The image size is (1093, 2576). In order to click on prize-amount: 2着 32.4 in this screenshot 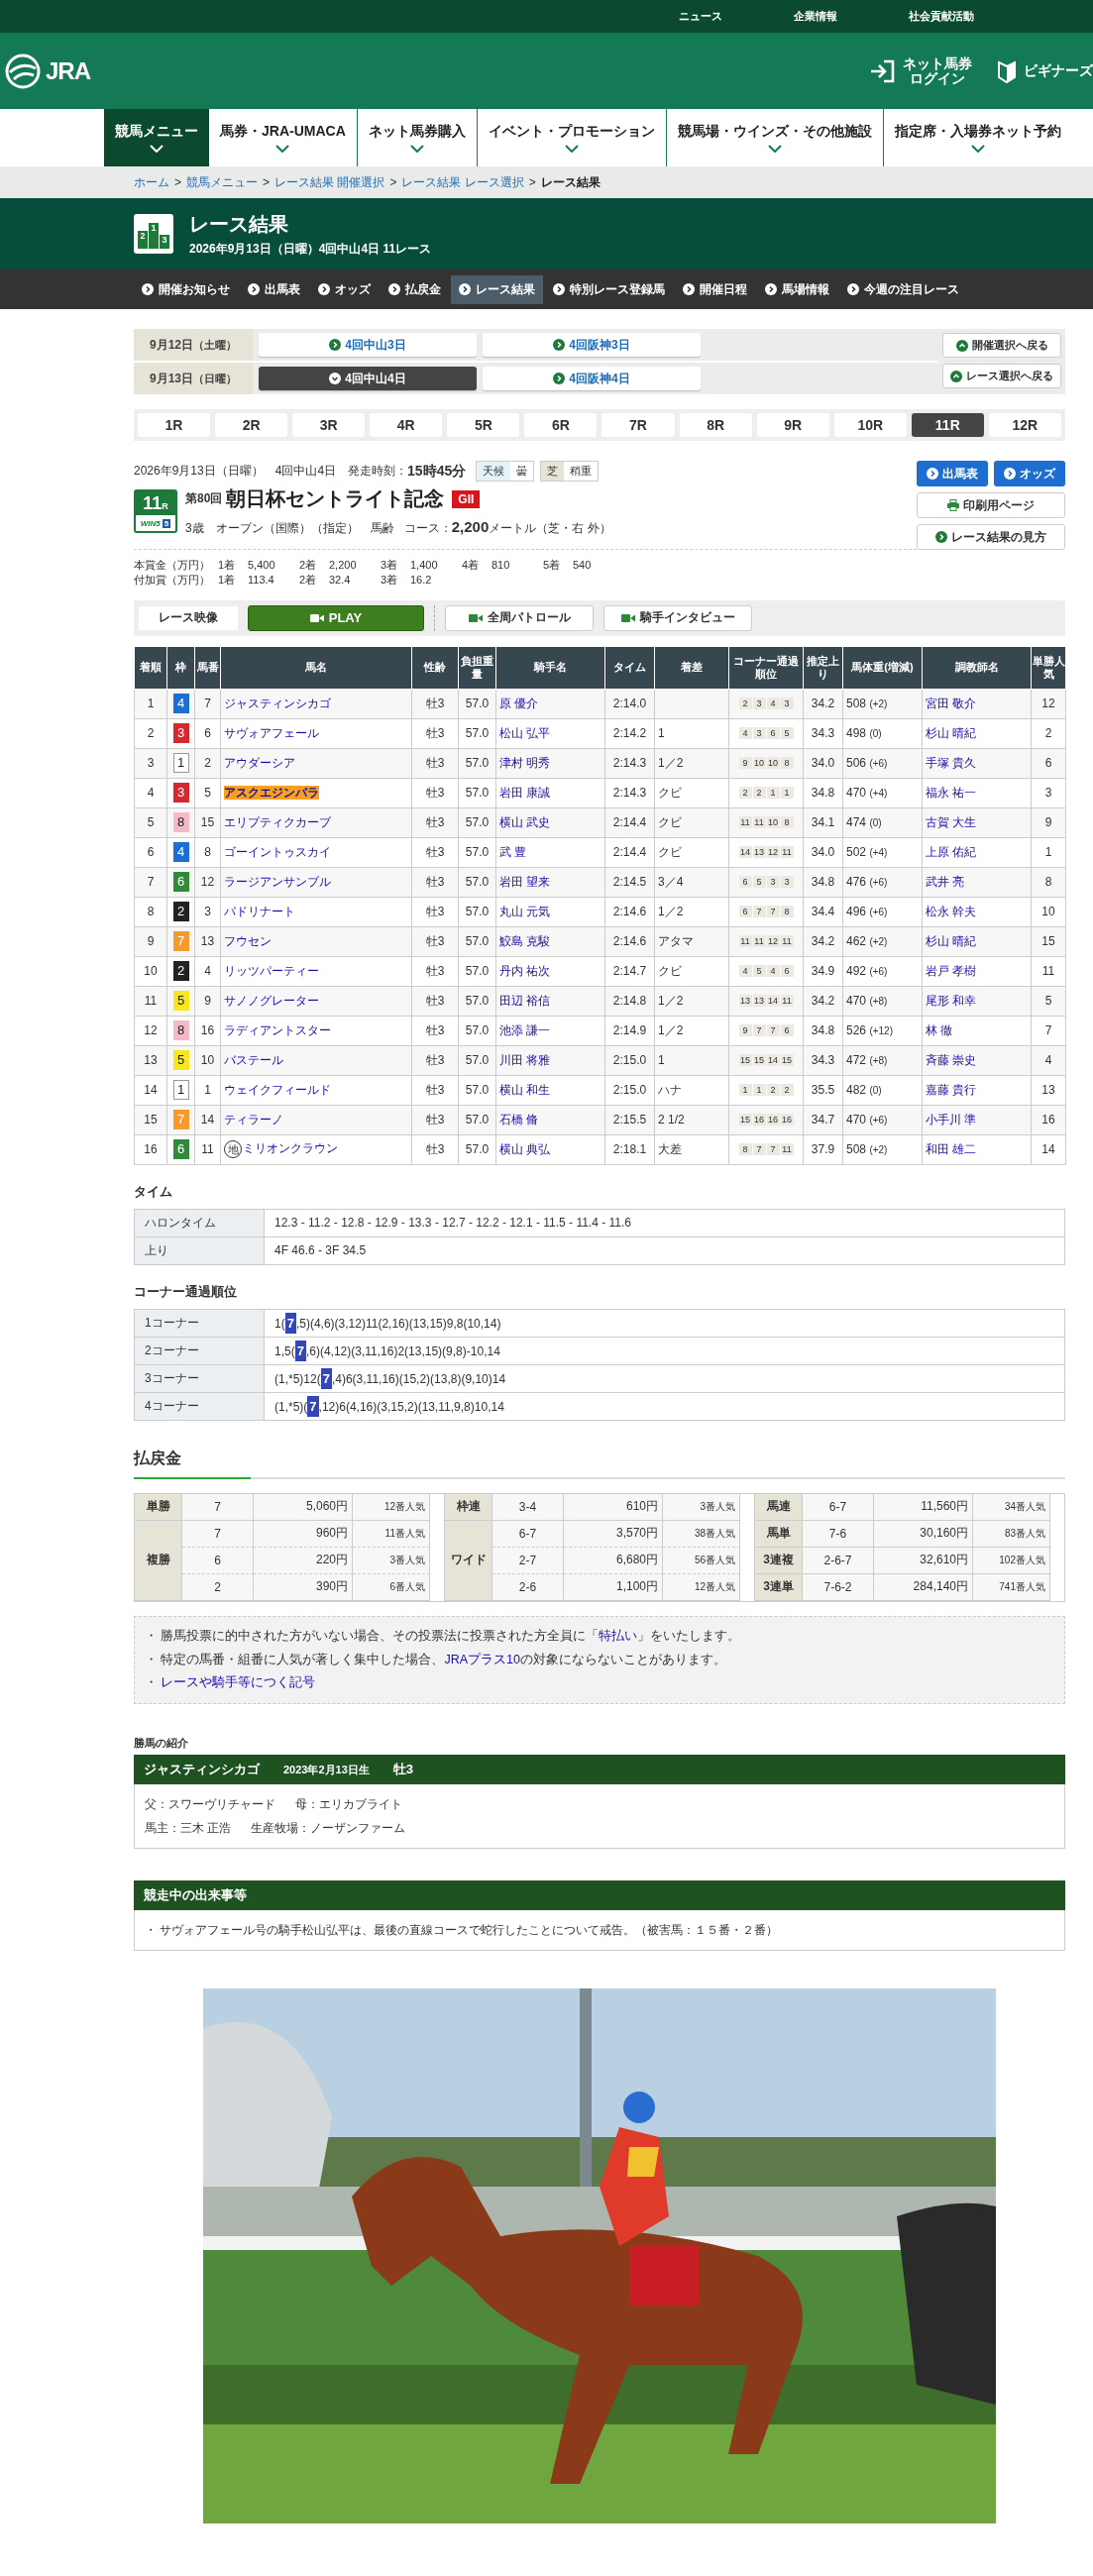, I will do `click(325, 581)`.